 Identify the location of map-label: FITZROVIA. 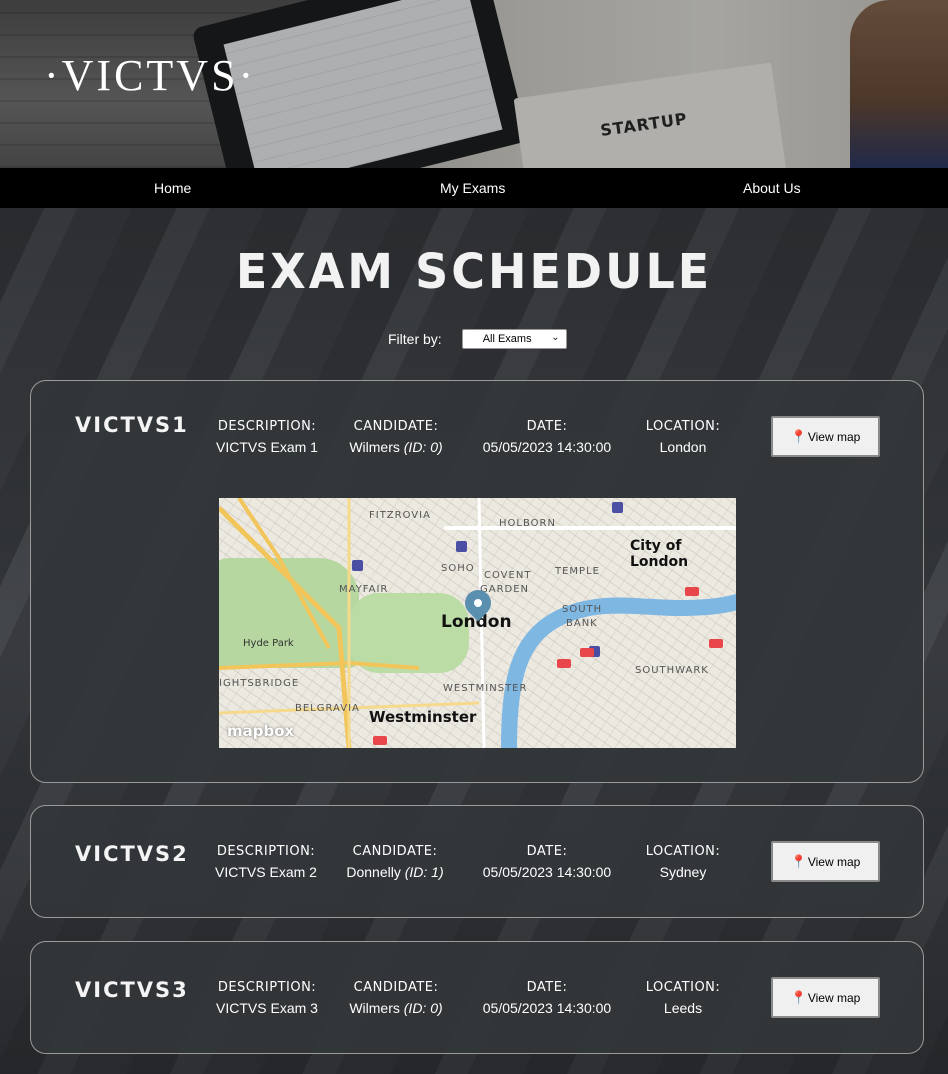
(400, 515).